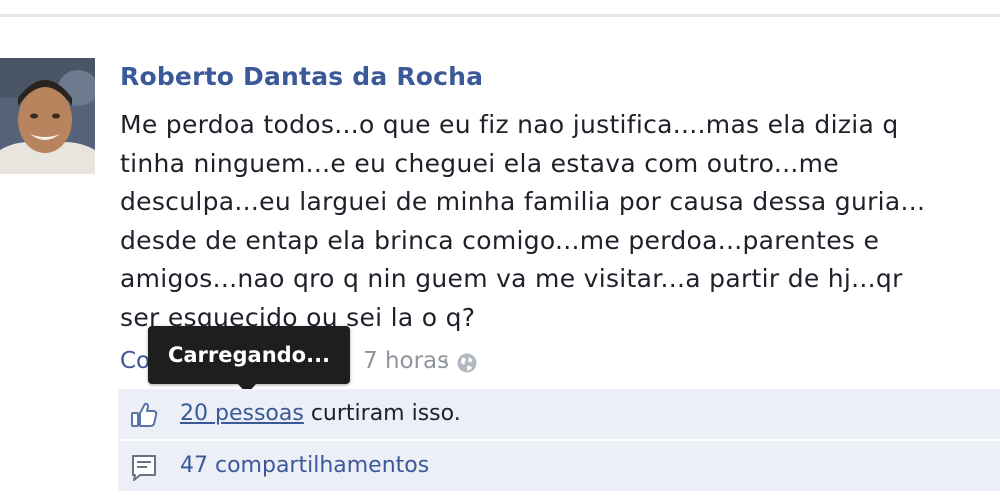  I want to click on globe-icon, so click(467, 363).